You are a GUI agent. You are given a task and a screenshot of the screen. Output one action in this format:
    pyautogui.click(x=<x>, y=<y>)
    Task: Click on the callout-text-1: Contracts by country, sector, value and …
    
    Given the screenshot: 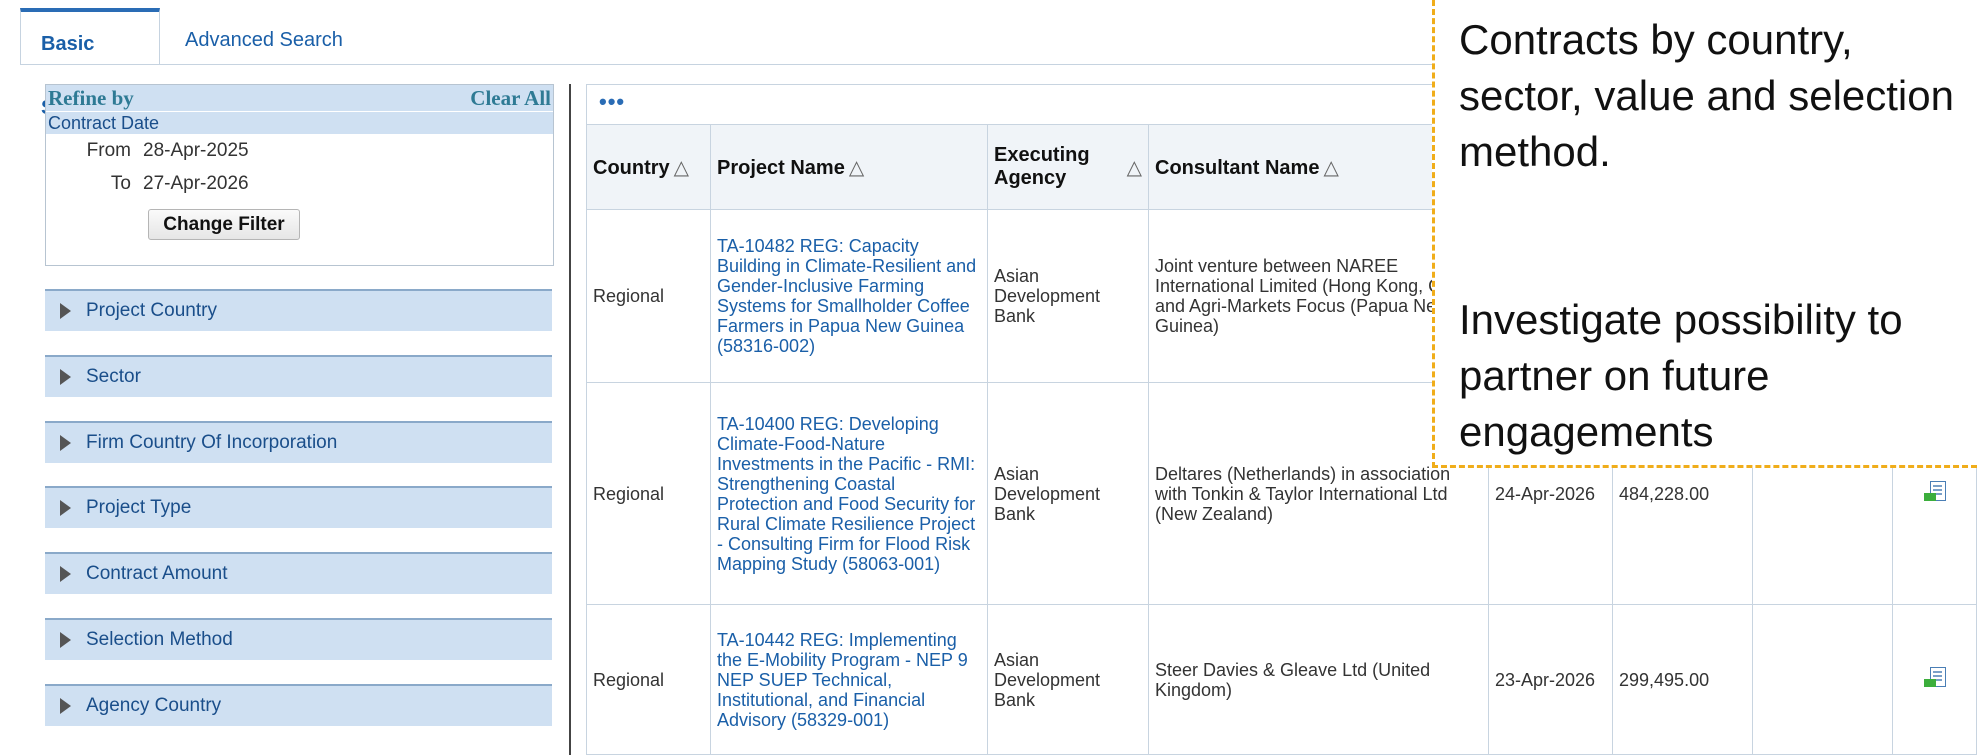 What is the action you would take?
    pyautogui.click(x=1706, y=95)
    